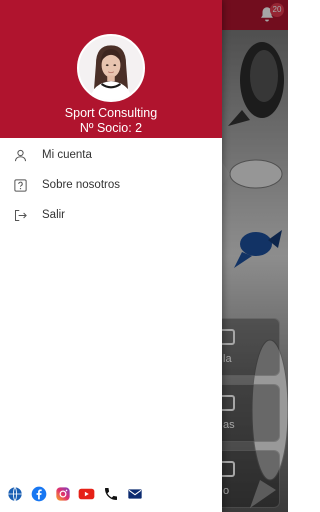 This screenshot has height=512, width=320. What do you see at coordinates (134, 494) in the screenshot?
I see `mail-icon` at bounding box center [134, 494].